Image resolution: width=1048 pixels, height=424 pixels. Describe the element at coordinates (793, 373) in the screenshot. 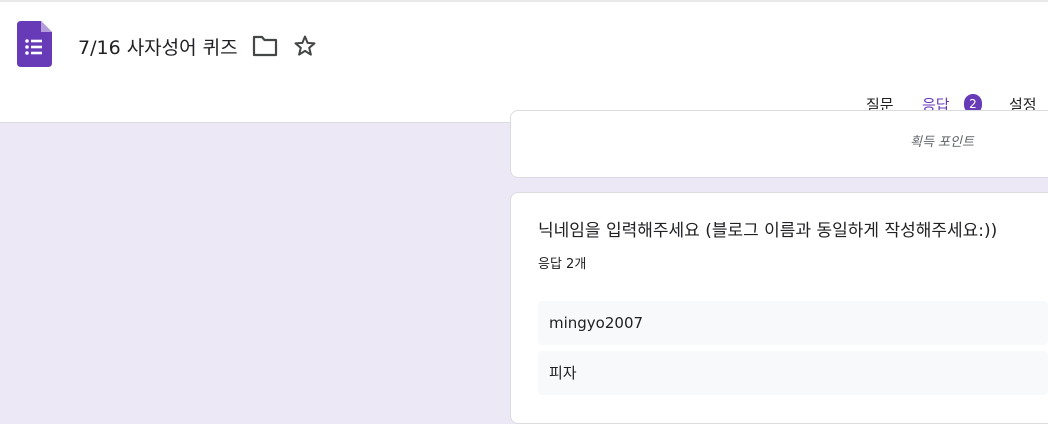

I see `response-item: 피자` at that location.